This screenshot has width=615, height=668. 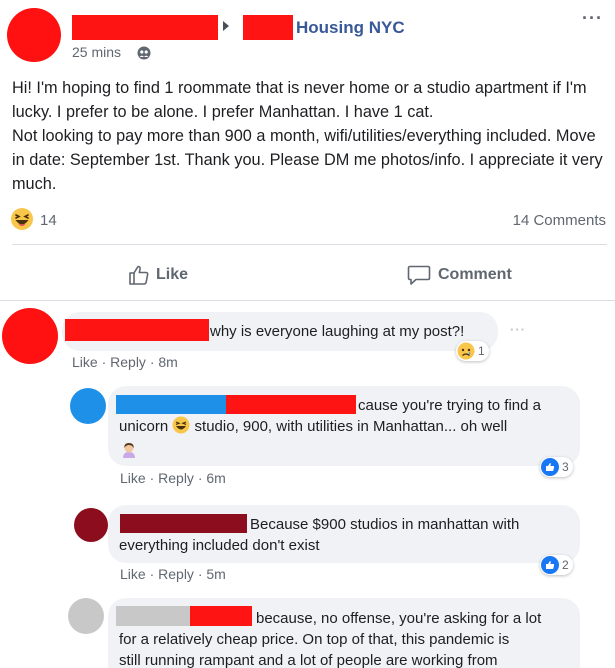 What do you see at coordinates (565, 565) in the screenshot?
I see `reply-reaction-count: 2` at bounding box center [565, 565].